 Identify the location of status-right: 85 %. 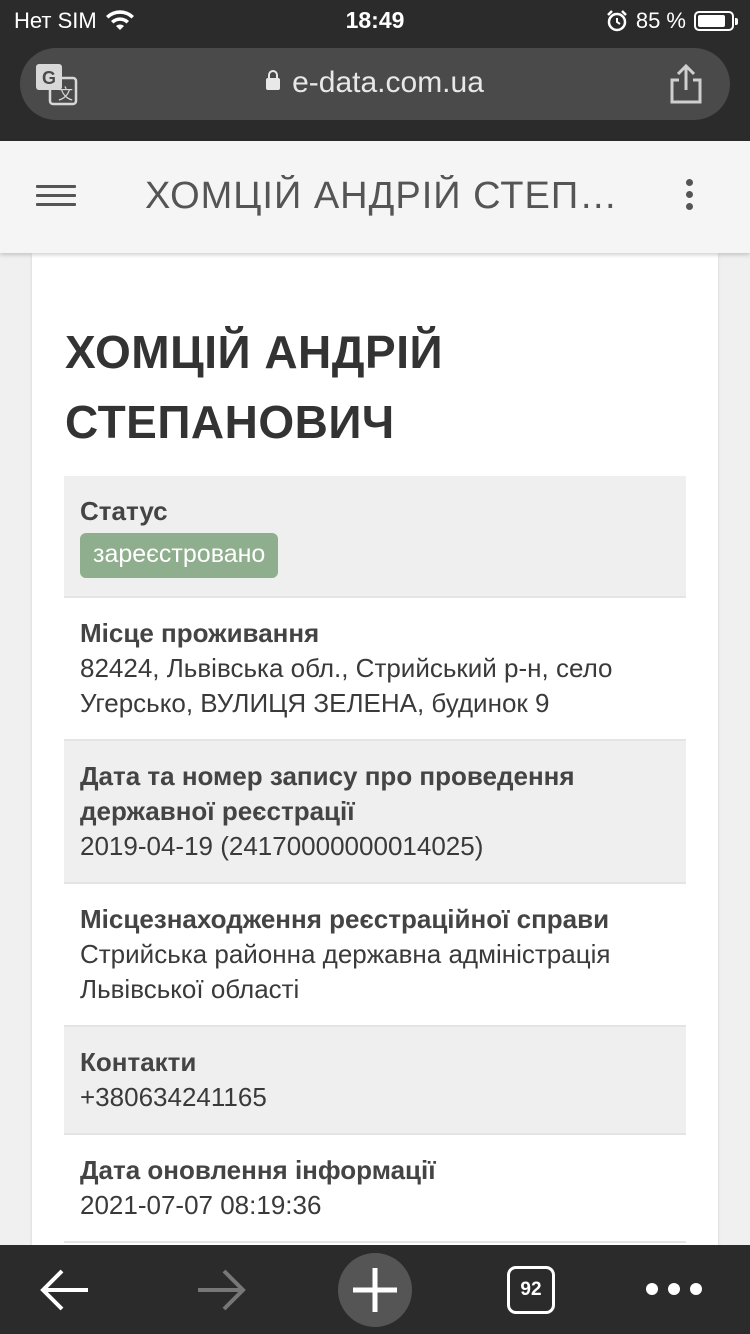
(672, 21).